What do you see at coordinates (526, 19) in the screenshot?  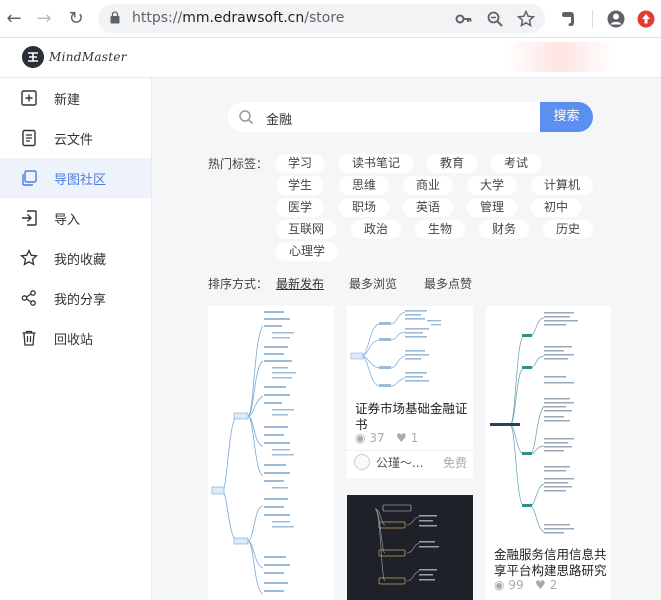 I see `bookmark-star-icon` at bounding box center [526, 19].